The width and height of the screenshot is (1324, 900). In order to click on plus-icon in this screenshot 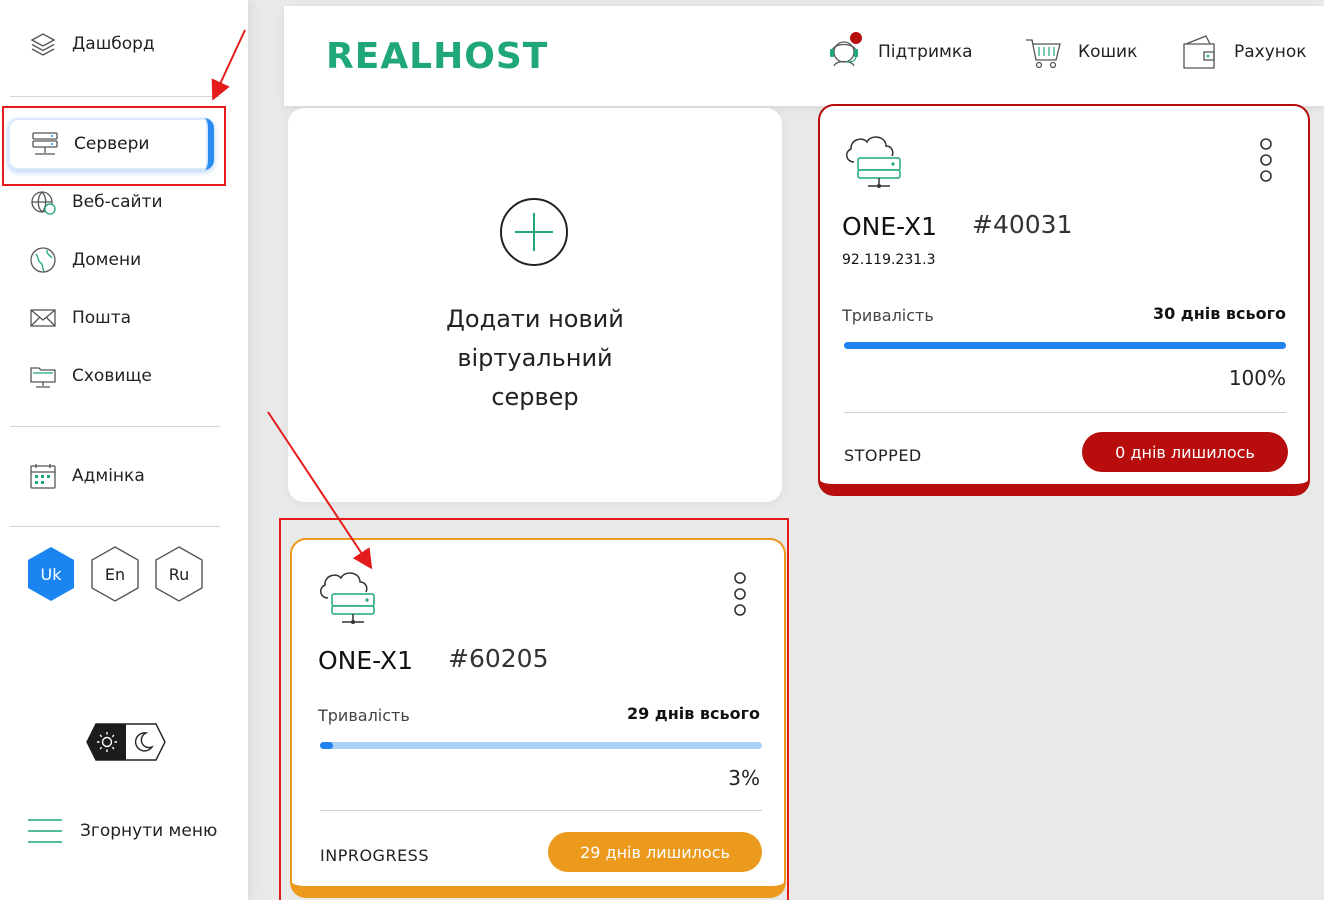, I will do `click(534, 232)`.